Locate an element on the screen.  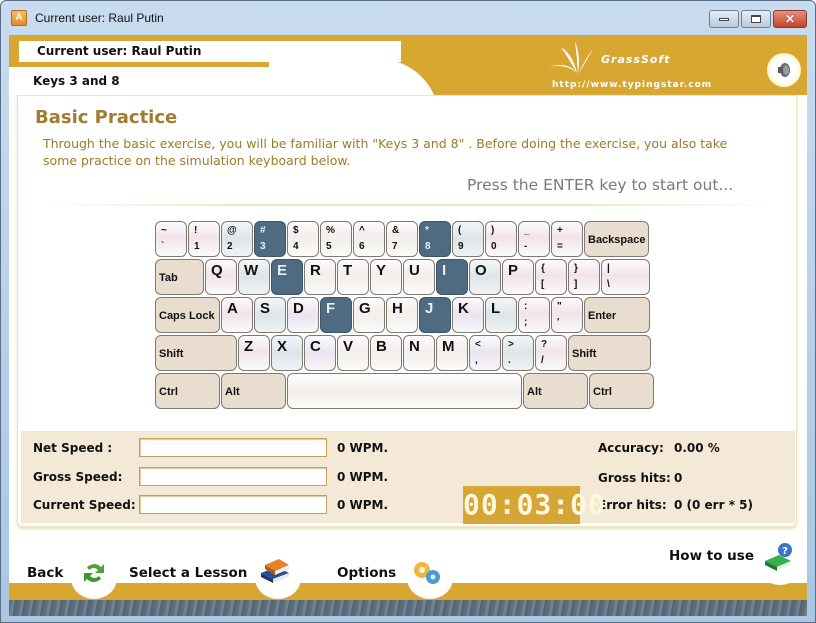
key-label: . is located at coordinates (509, 360).